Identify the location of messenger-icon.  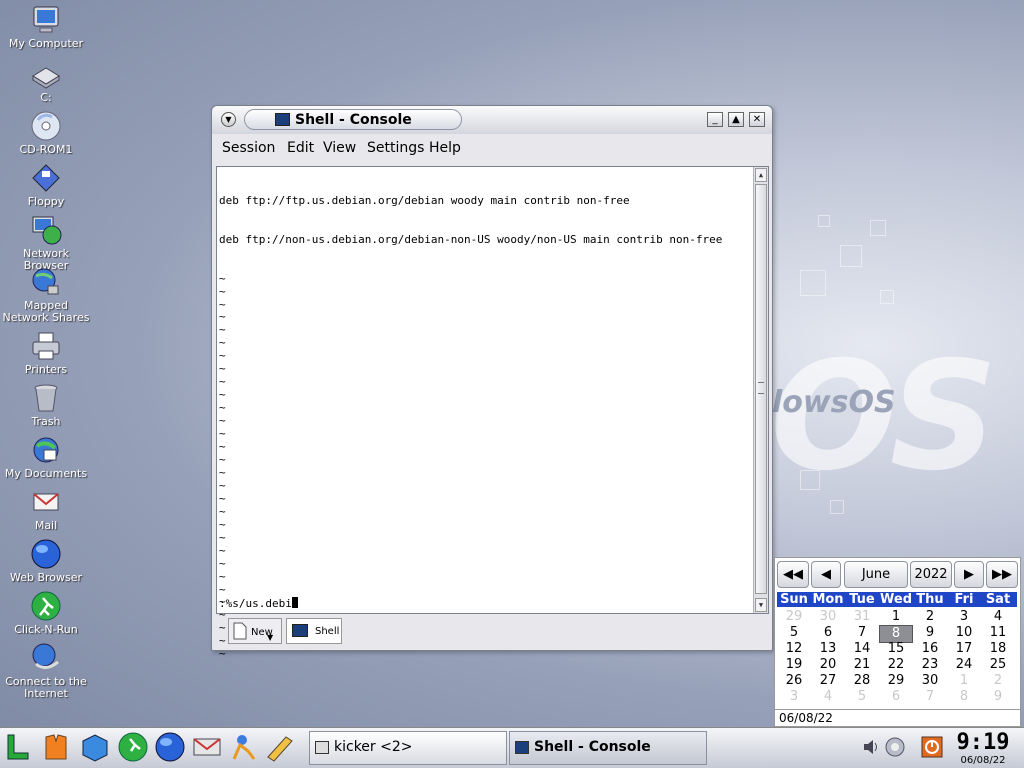
(244, 747).